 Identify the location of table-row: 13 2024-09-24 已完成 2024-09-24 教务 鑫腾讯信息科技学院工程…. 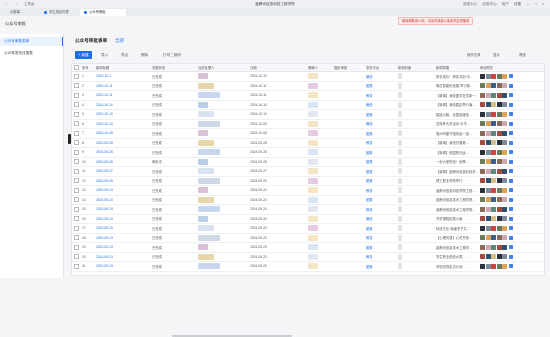
(308, 190).